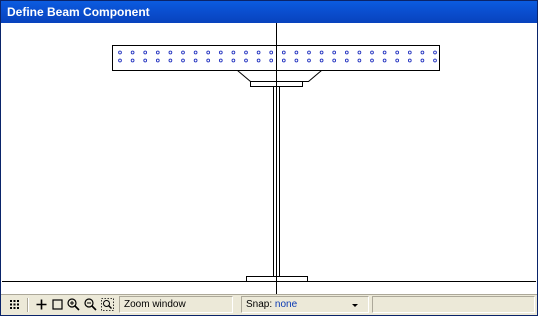 This screenshot has height=316, width=538. Describe the element at coordinates (28, 305) in the screenshot. I see `toolbar-separator` at that location.